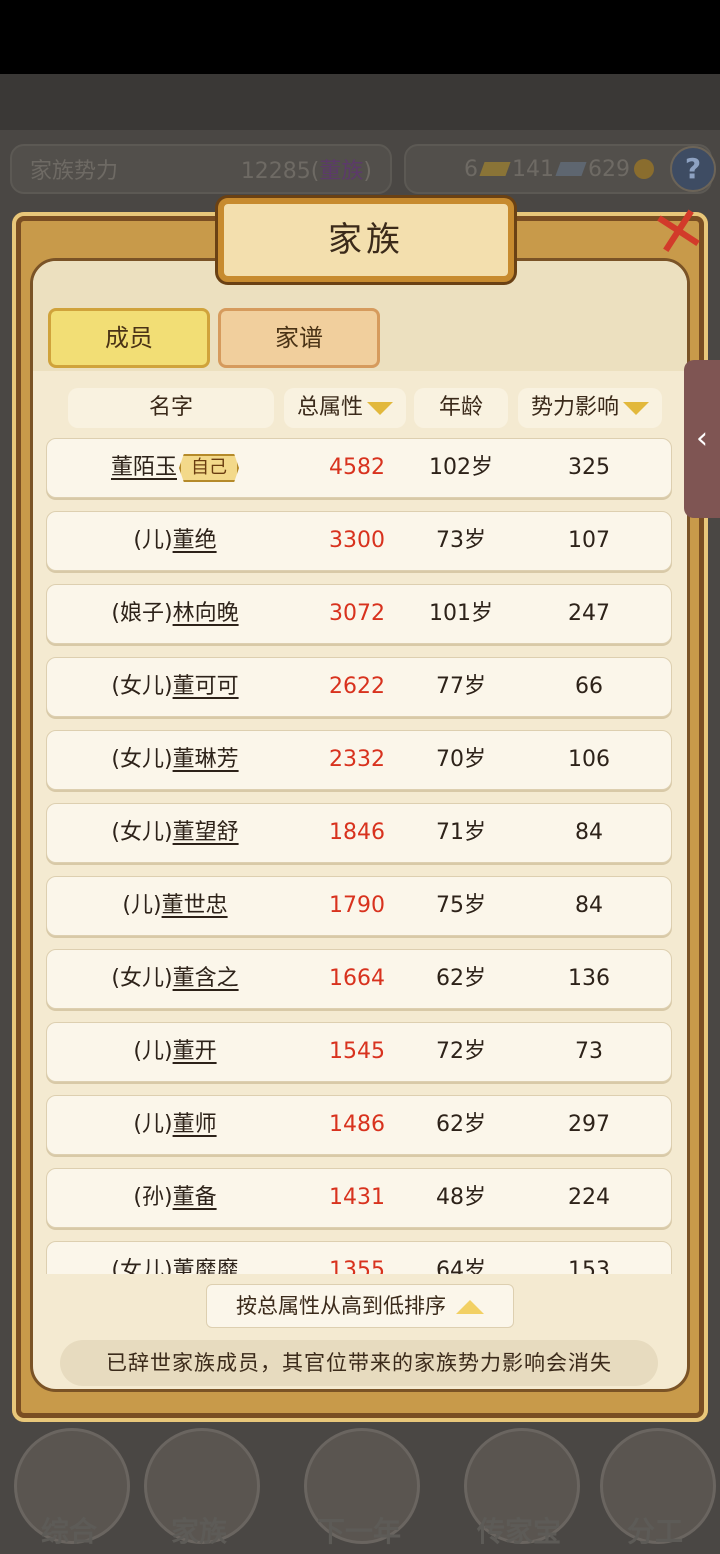 The height and width of the screenshot is (1554, 720). Describe the element at coordinates (693, 169) in the screenshot. I see `help-button: ?` at that location.